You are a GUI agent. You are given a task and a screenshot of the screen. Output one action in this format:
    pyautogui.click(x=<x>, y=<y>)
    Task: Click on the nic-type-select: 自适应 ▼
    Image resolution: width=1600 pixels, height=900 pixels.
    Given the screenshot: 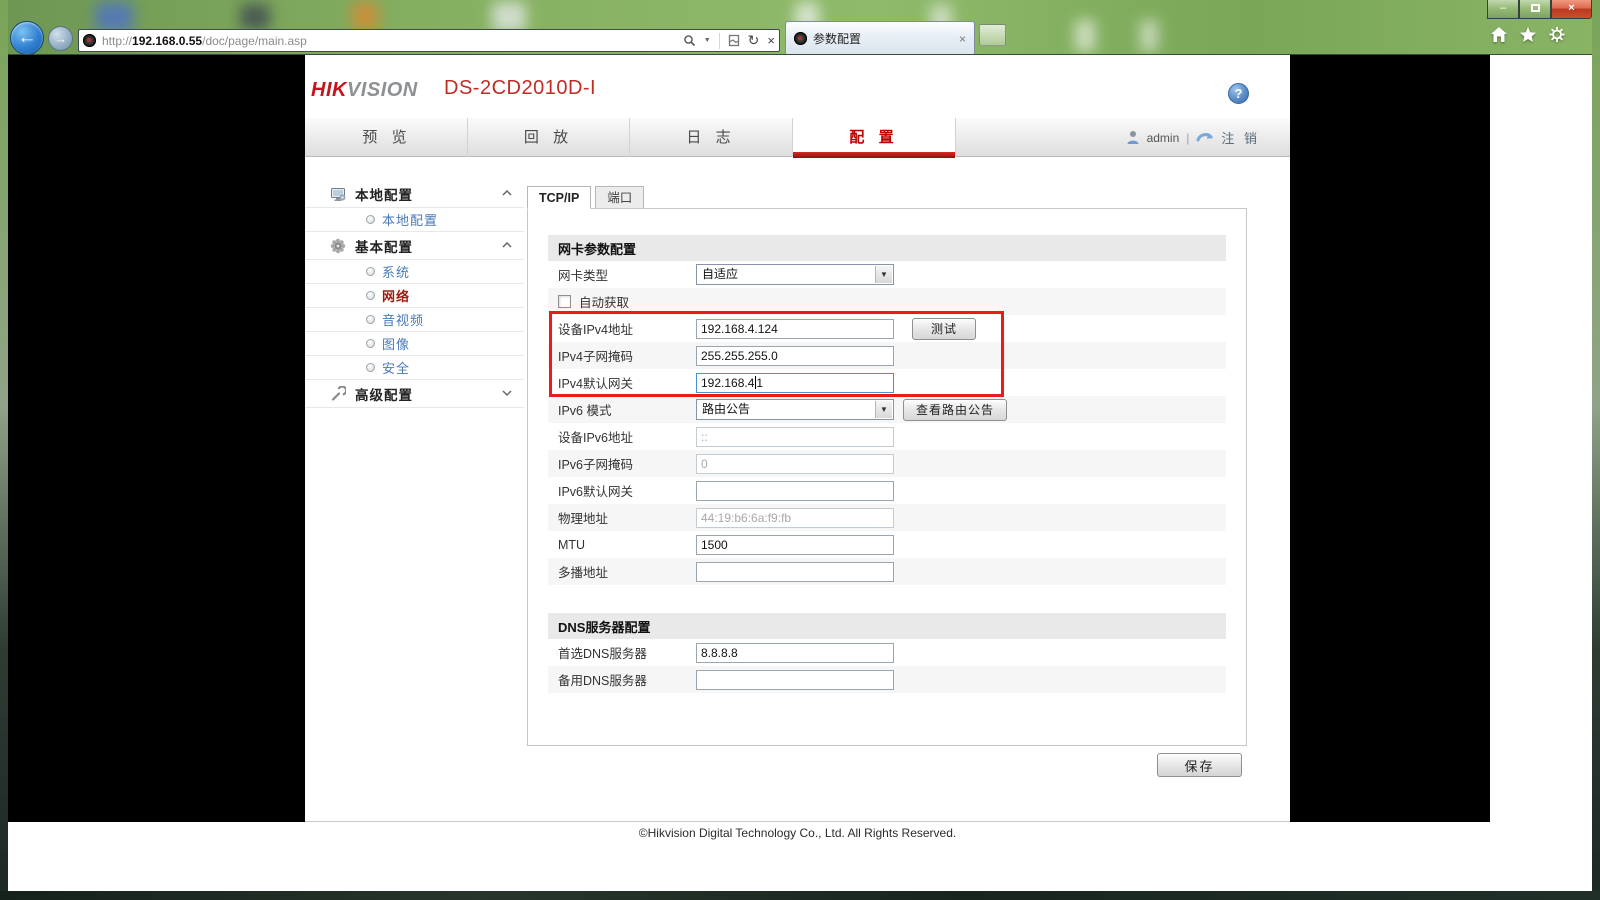 What is the action you would take?
    pyautogui.click(x=795, y=274)
    